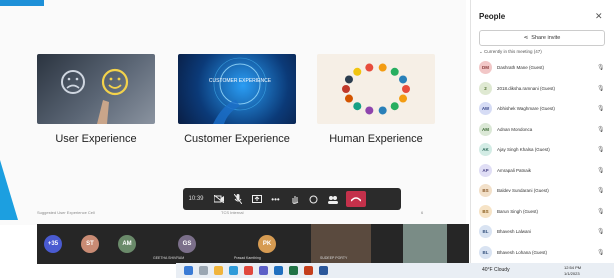  I want to click on more-options-button: •••, so click(275, 199).